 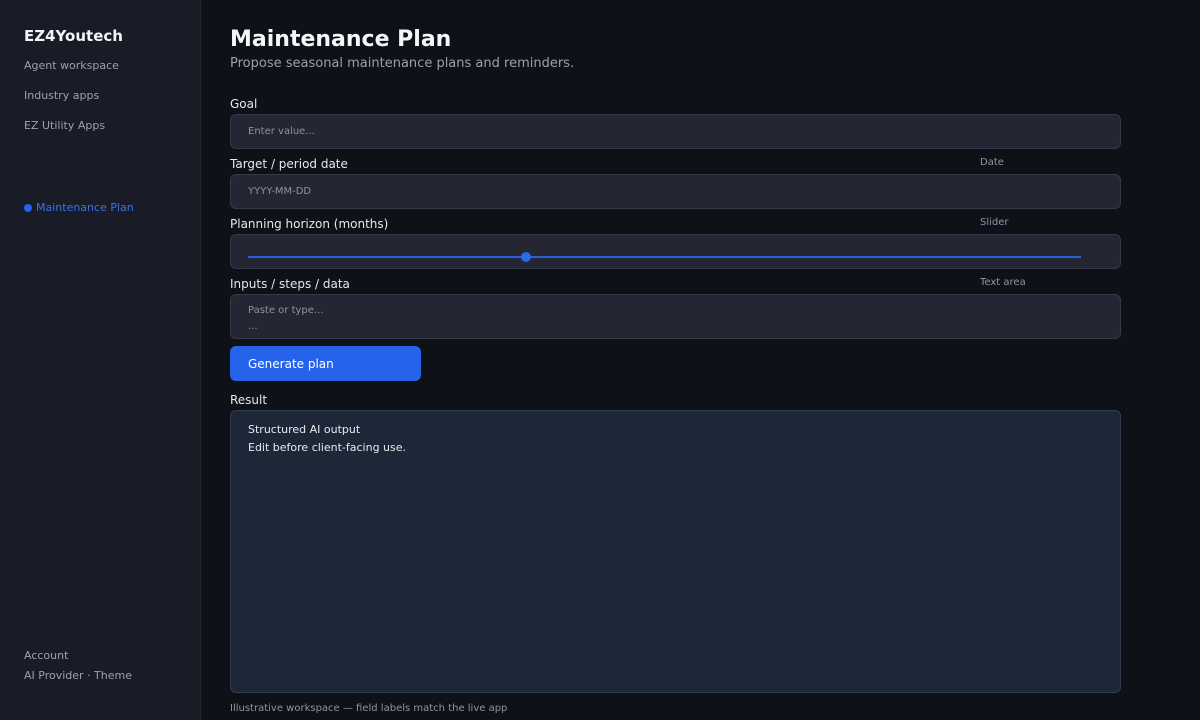 I want to click on inputs-type-hint: Text area, so click(x=1003, y=282).